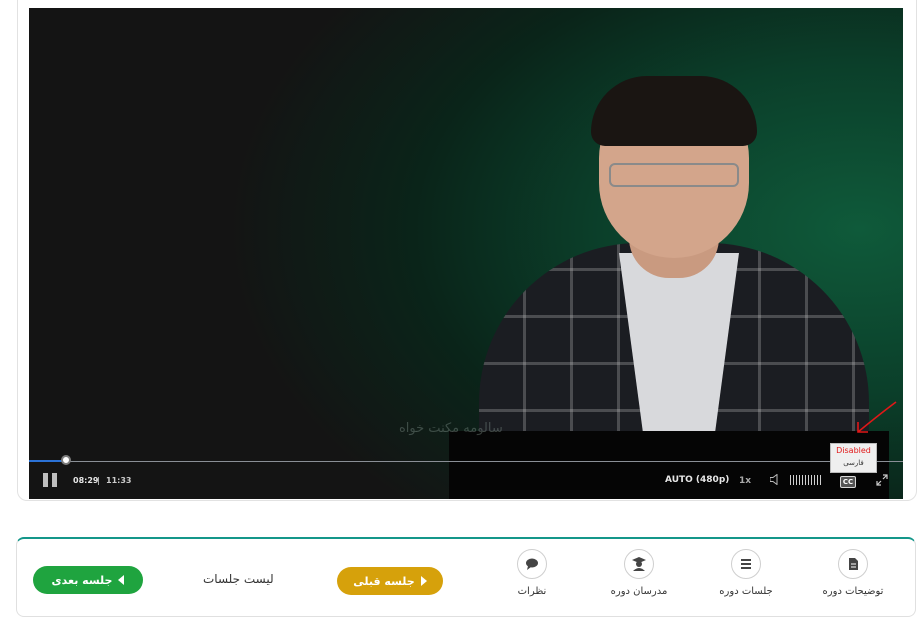 This screenshot has height=631, width=921. Describe the element at coordinates (238, 579) in the screenshot. I see `sessions-list-link: لیست جلسات` at that location.